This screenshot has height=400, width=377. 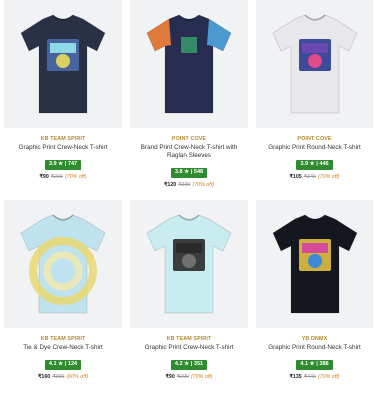 I want to click on product-price: ₹135 ₹449 (70% off), so click(x=314, y=377).